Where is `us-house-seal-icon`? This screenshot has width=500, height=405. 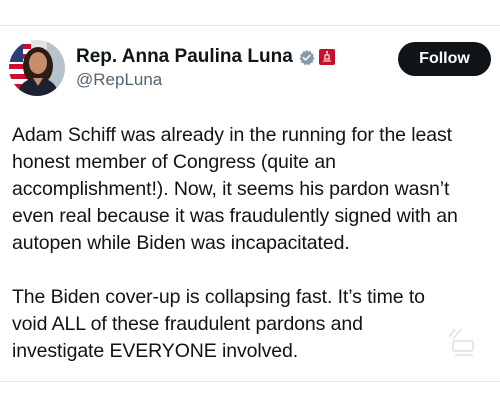 us-house-seal-icon is located at coordinates (326, 57).